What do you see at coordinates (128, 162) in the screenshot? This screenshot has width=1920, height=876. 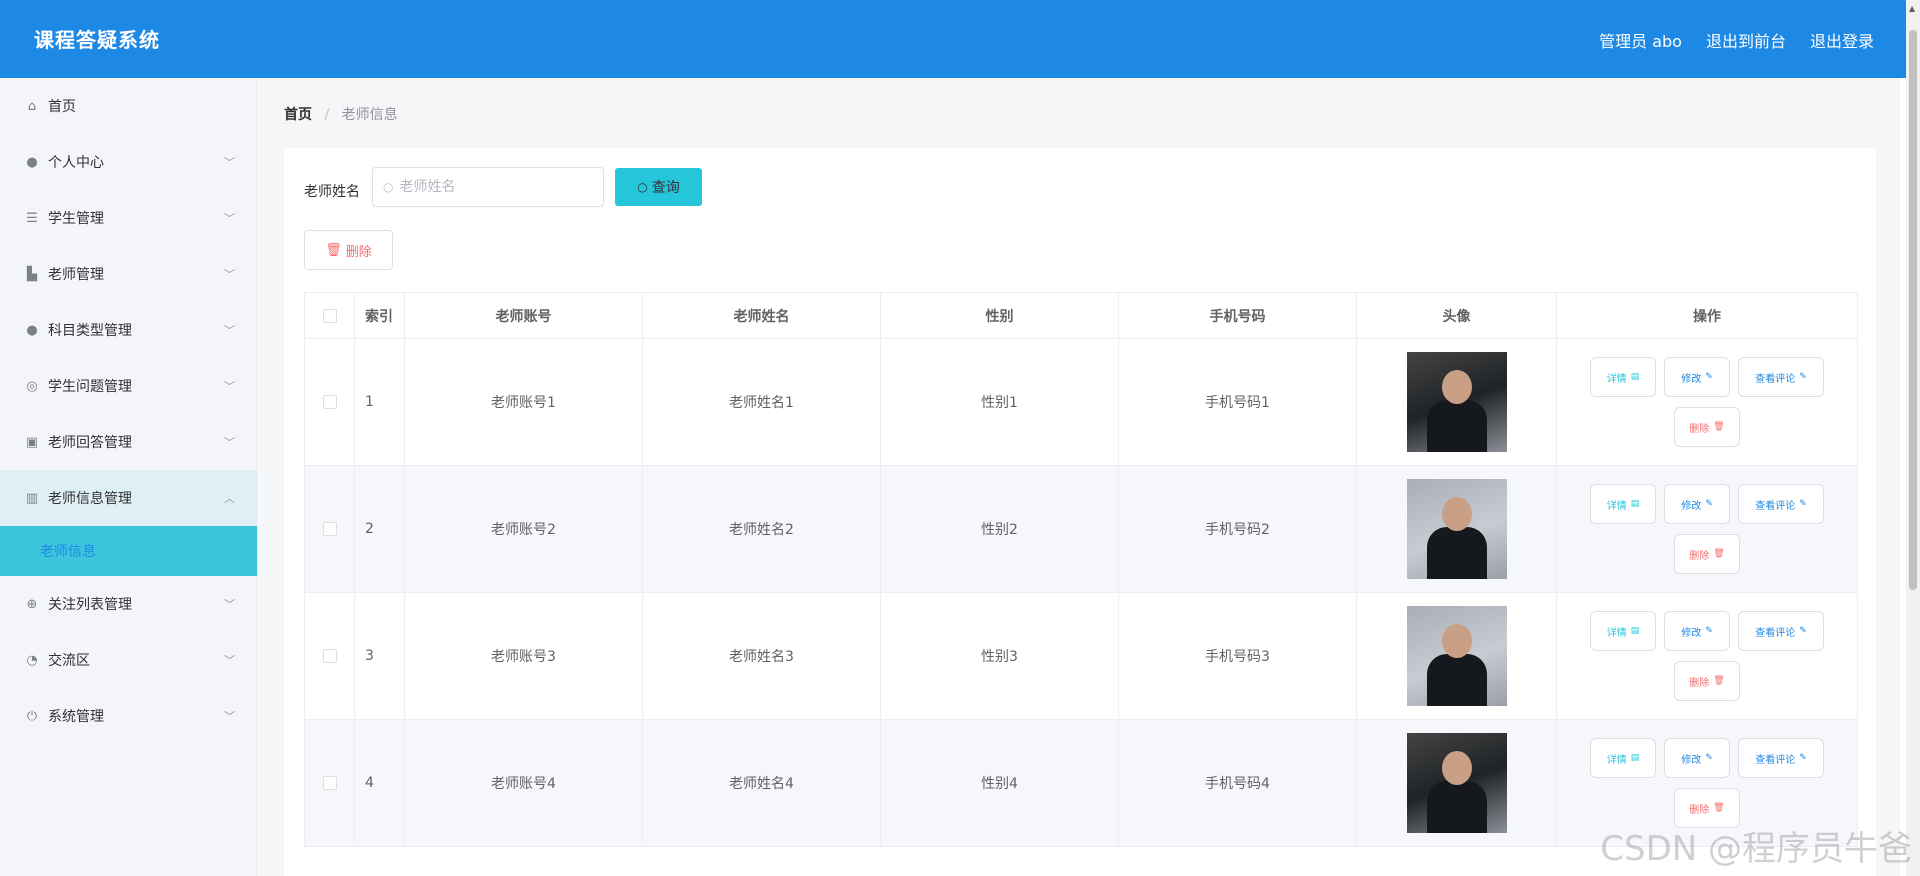 I see `sidebar-item-personal-center: ● 个人中心 ﹀` at bounding box center [128, 162].